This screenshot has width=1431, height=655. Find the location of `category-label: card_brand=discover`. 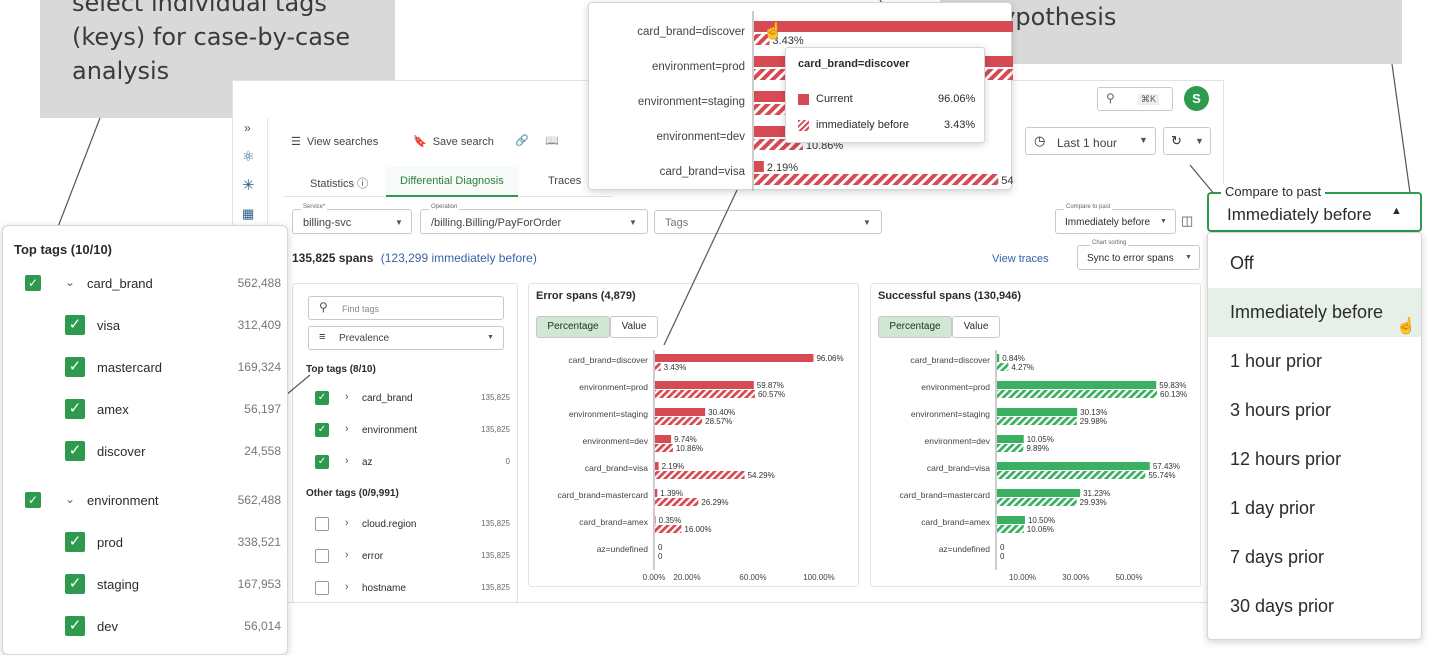

category-label: card_brand=discover is located at coordinates (691, 32).